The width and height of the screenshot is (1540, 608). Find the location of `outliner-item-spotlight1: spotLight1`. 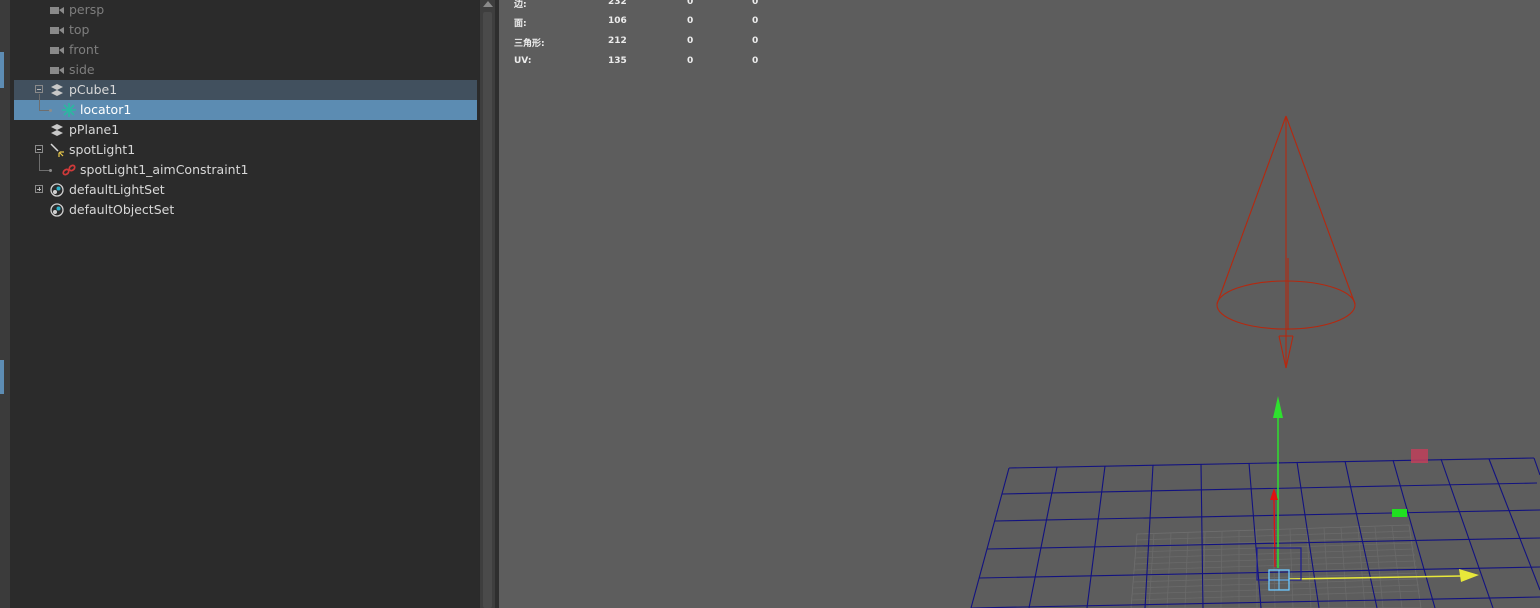

outliner-item-spotlight1: spotLight1 is located at coordinates (245, 150).